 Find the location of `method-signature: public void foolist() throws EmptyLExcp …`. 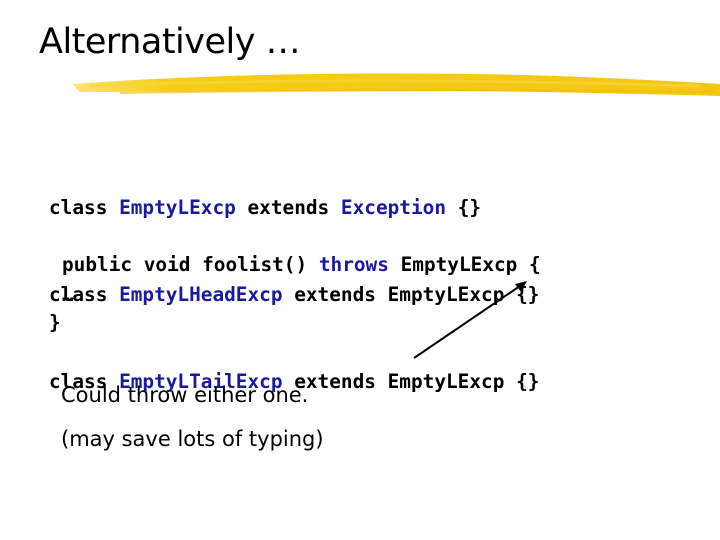

method-signature: public void foolist() throws EmptyLExcp … is located at coordinates (301, 264).